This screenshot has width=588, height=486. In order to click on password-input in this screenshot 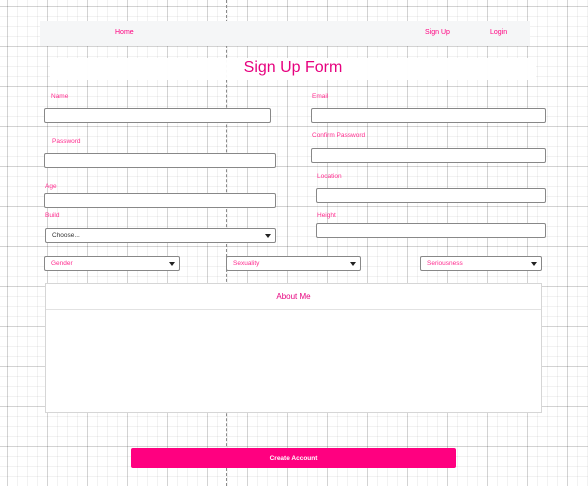, I will do `click(160, 160)`.